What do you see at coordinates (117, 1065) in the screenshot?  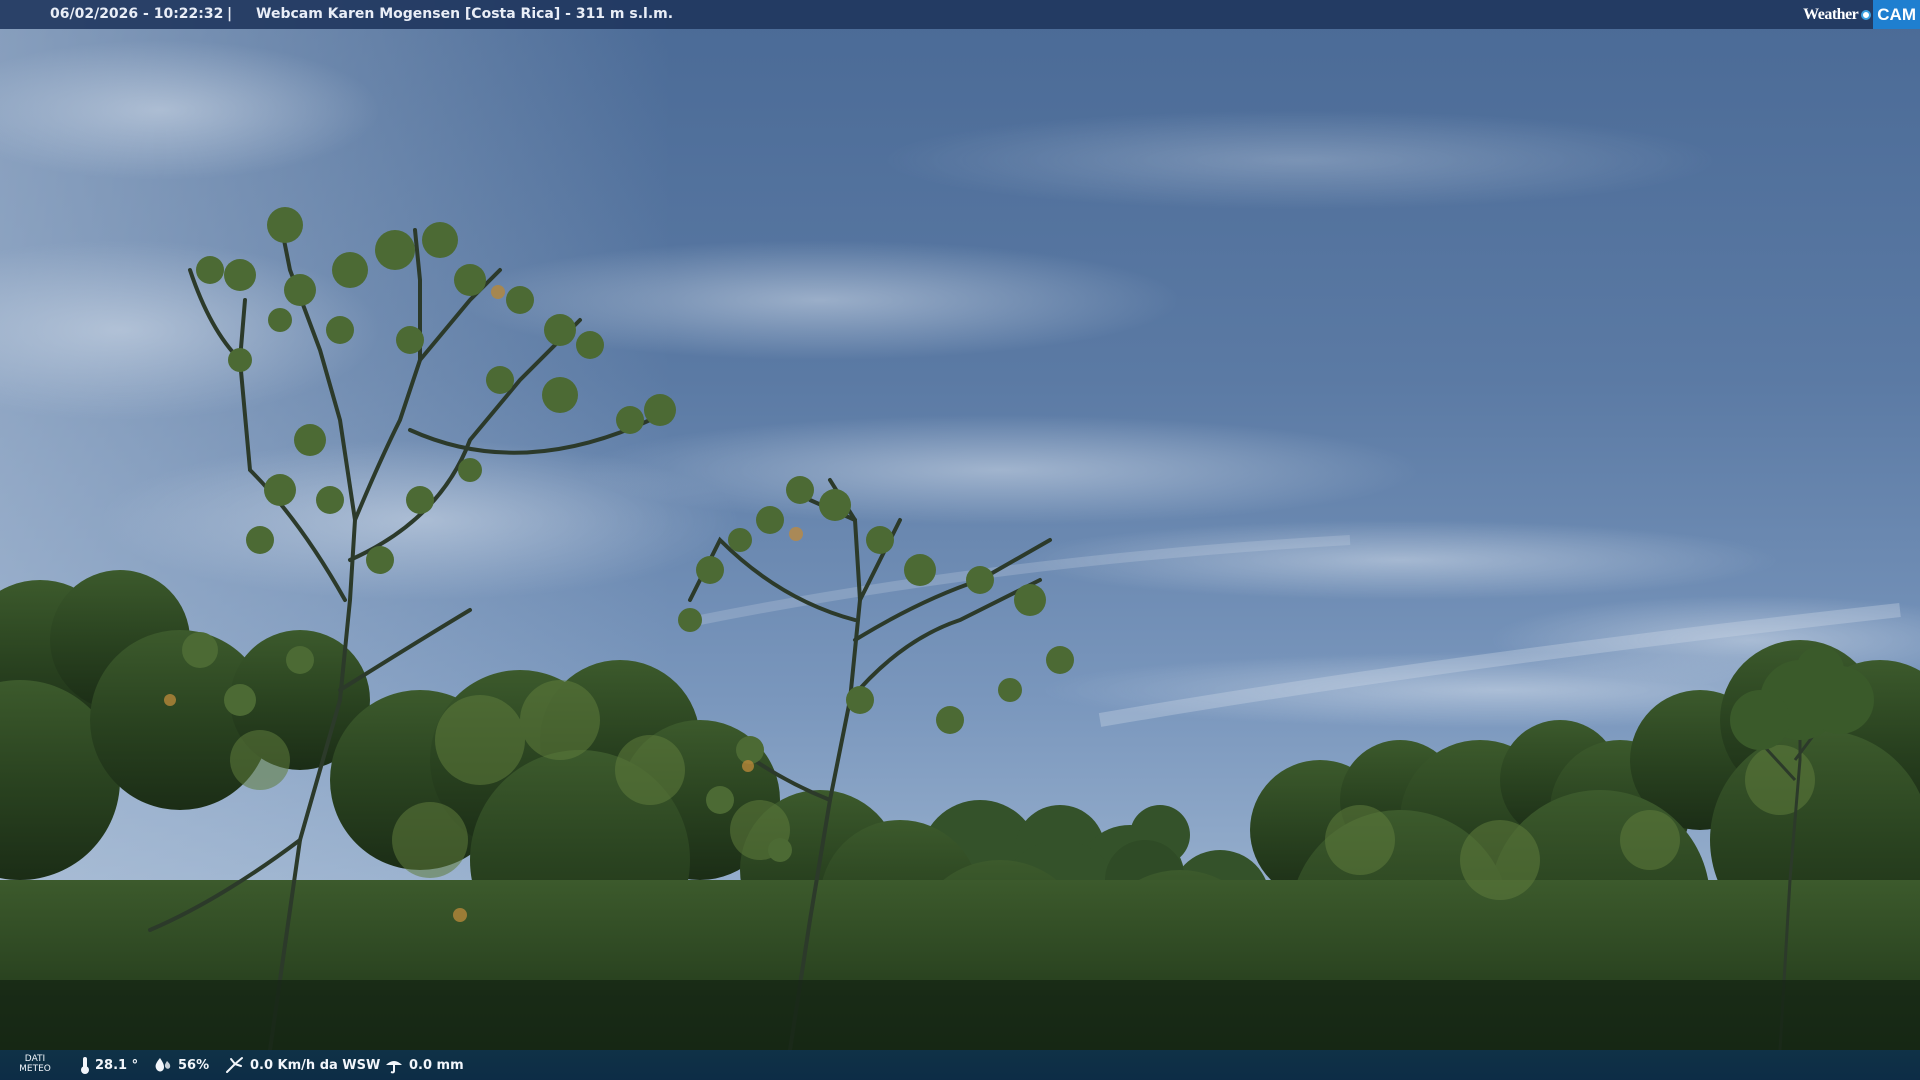 I see `temperature-value: 28.1 °` at bounding box center [117, 1065].